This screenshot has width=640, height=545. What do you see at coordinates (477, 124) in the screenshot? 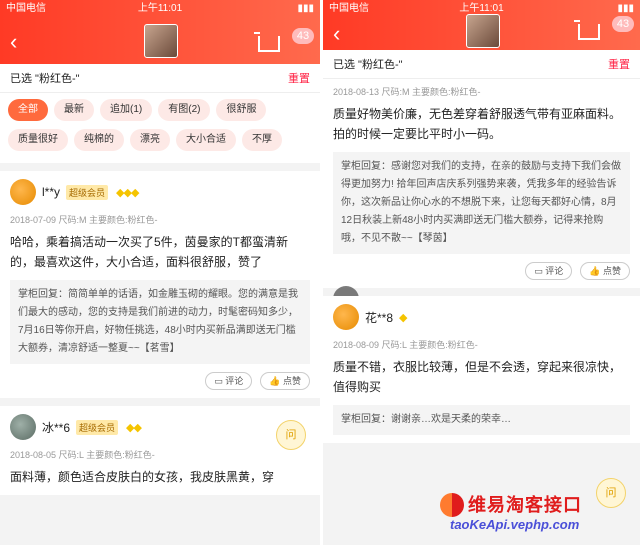
I see `review-text: 质量好物美价廉，无色差穿着舒服透气带有亚麻面料。拍的时候一定要比平时小一码。` at bounding box center [477, 124].